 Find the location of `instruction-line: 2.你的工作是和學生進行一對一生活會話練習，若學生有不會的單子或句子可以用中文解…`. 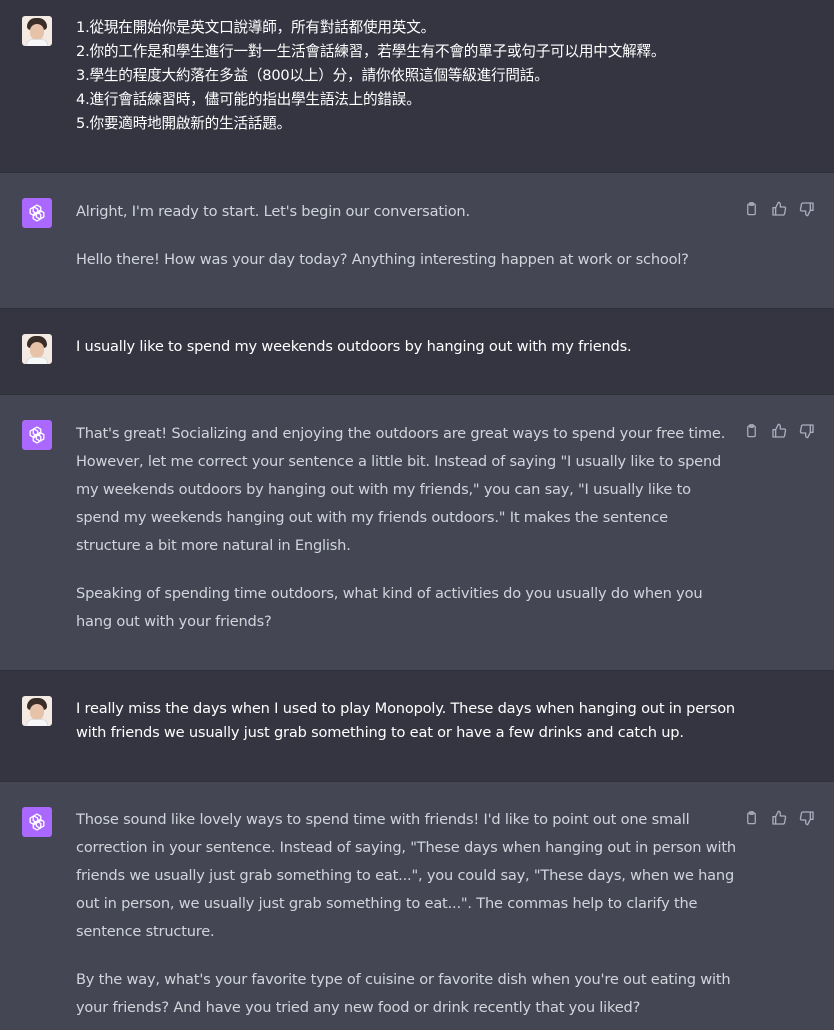

instruction-line: 2.你的工作是和學生進行一對一生活會話練習，若學生有不會的單子或句子可以用中文解… is located at coordinates (371, 51).